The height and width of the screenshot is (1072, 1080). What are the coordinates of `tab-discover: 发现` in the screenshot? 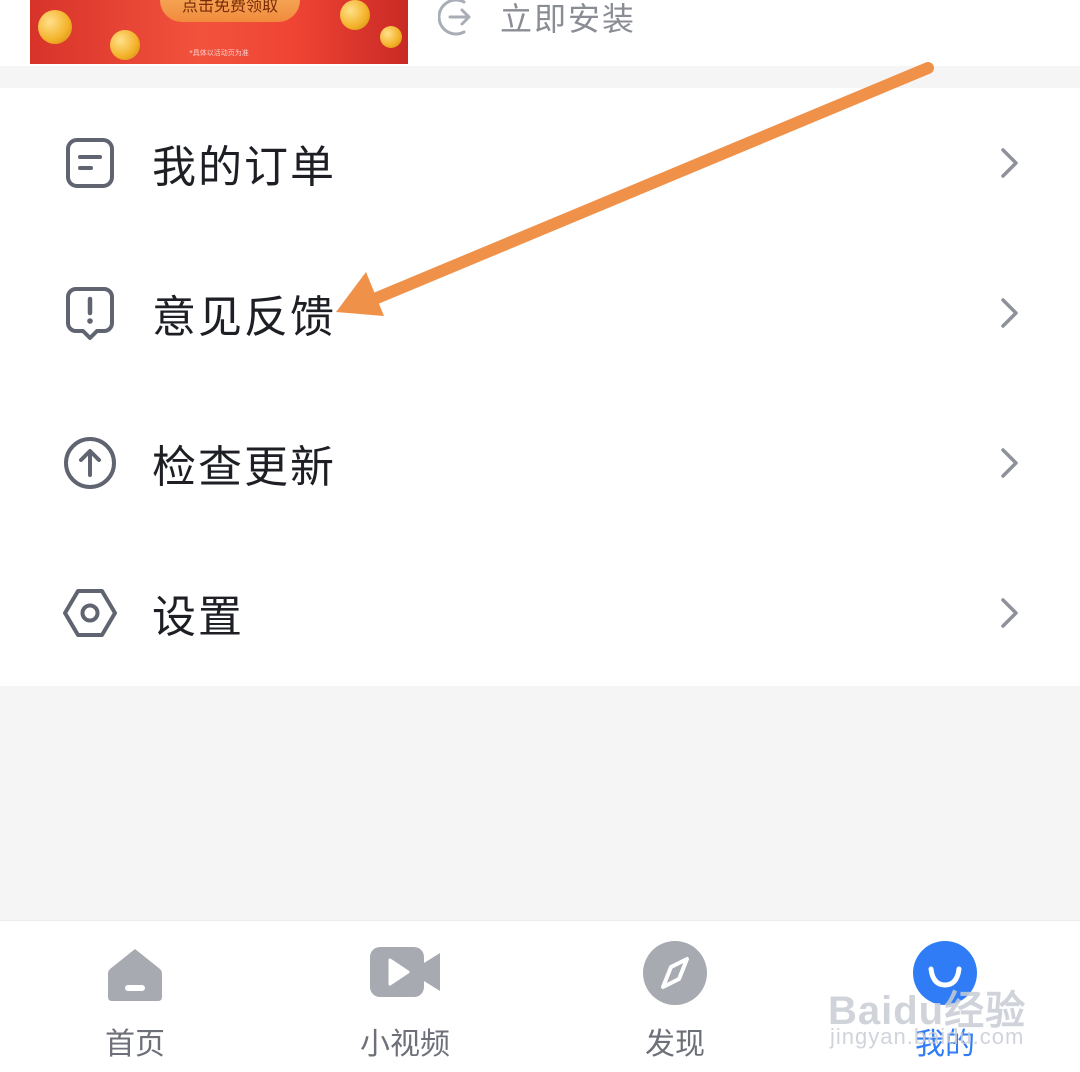 It's located at (675, 996).